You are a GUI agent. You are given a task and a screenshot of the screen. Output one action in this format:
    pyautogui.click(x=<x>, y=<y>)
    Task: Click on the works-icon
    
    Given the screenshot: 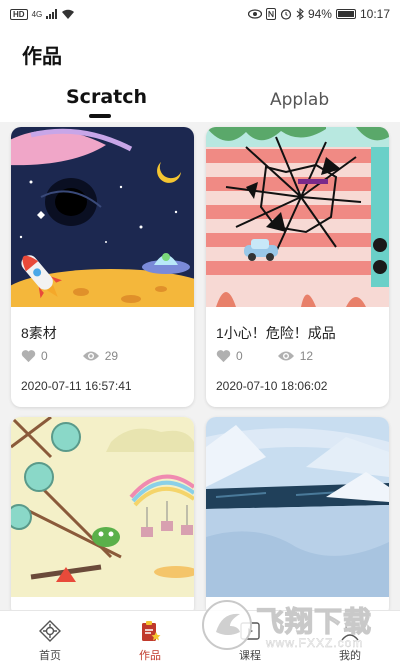 What is the action you would take?
    pyautogui.click(x=151, y=631)
    